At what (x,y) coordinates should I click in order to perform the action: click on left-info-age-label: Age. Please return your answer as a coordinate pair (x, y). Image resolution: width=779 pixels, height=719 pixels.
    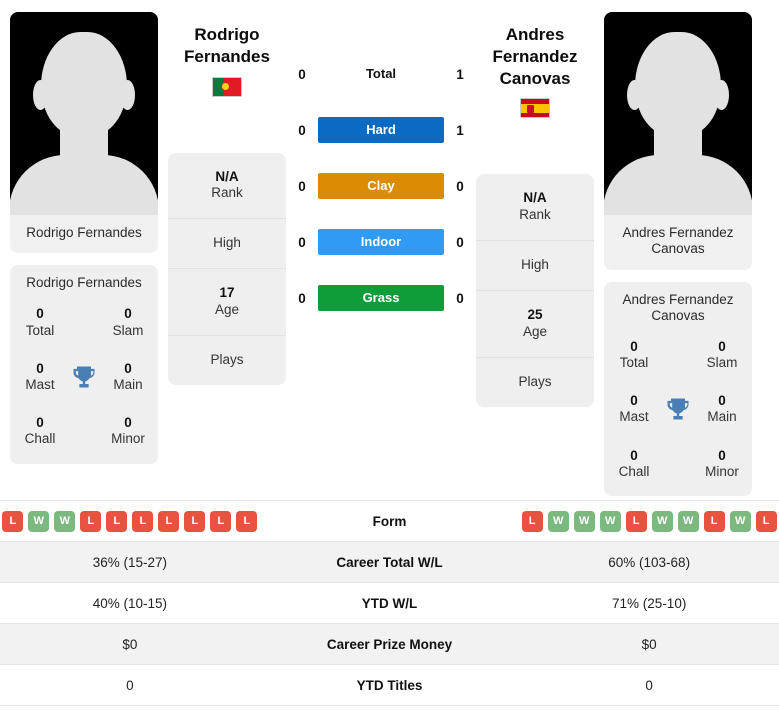
    Looking at the image, I should click on (227, 309).